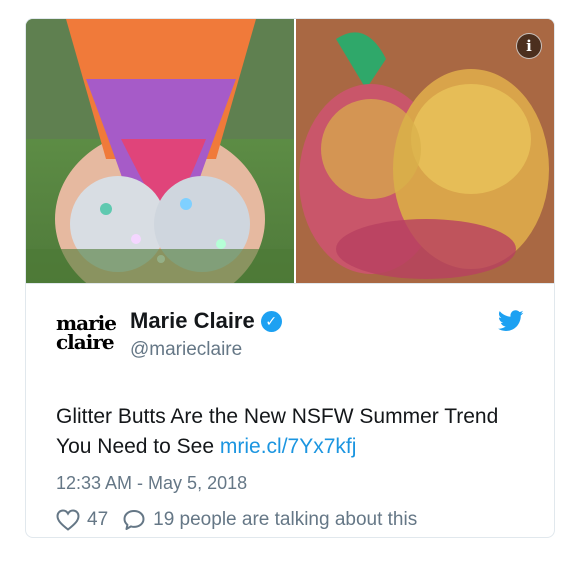 The height and width of the screenshot is (566, 580). Describe the element at coordinates (285, 520) in the screenshot. I see `talking-count: 19 people are talking about this` at that location.